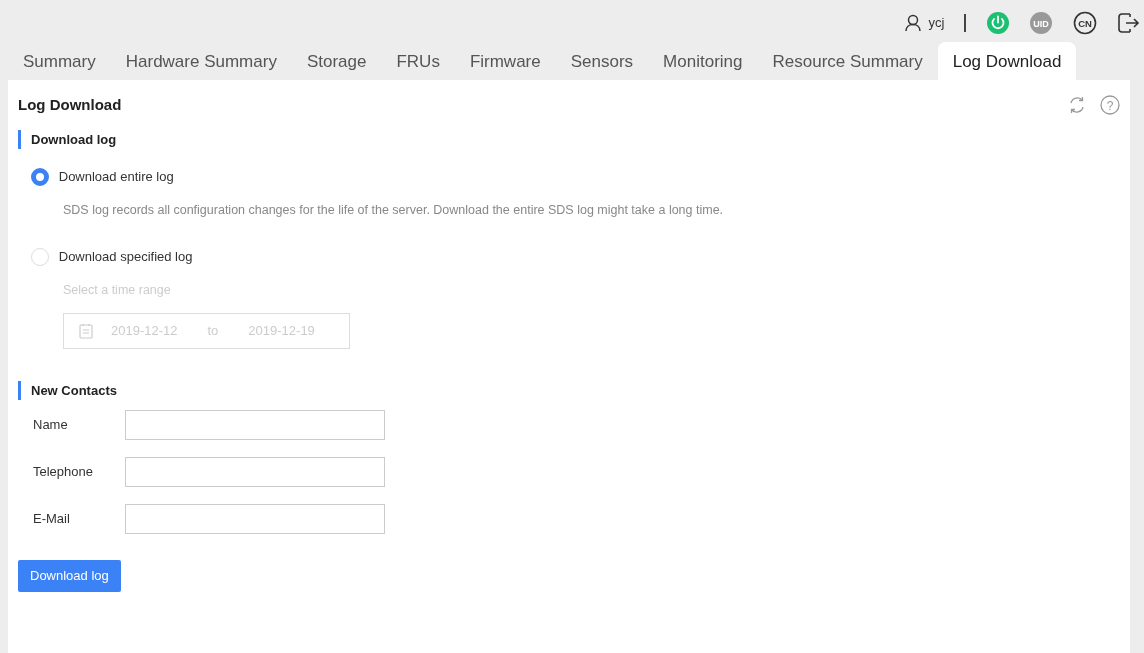 The image size is (1144, 653). What do you see at coordinates (336, 64) in the screenshot?
I see `tab: Storage` at bounding box center [336, 64].